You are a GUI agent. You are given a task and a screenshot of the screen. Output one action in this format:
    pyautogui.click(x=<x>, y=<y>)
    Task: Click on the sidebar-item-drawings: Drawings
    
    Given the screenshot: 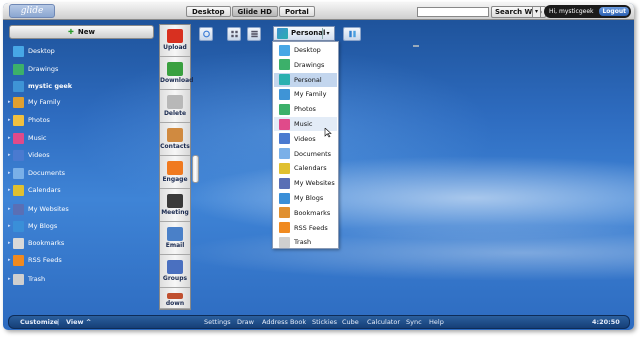 What is the action you would take?
    pyautogui.click(x=82, y=69)
    